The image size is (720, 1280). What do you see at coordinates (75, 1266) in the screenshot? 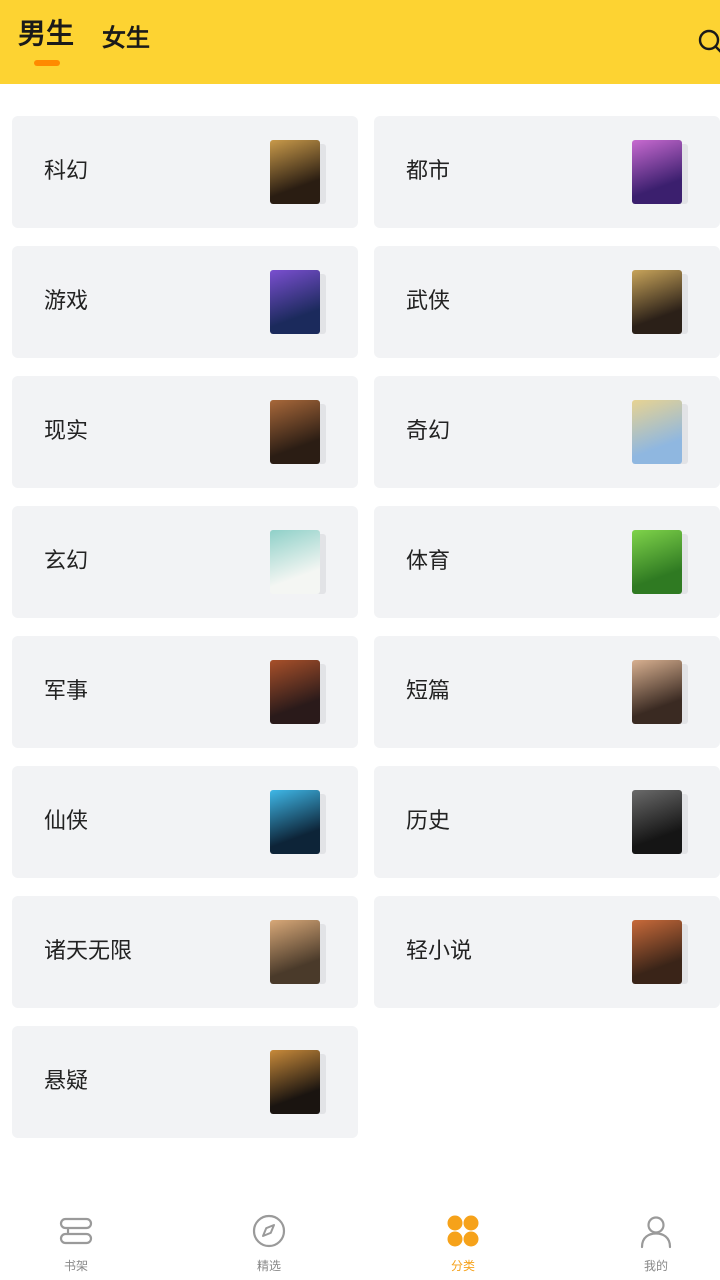
I see `tabbar-label-bookshelf: 书架` at bounding box center [75, 1266].